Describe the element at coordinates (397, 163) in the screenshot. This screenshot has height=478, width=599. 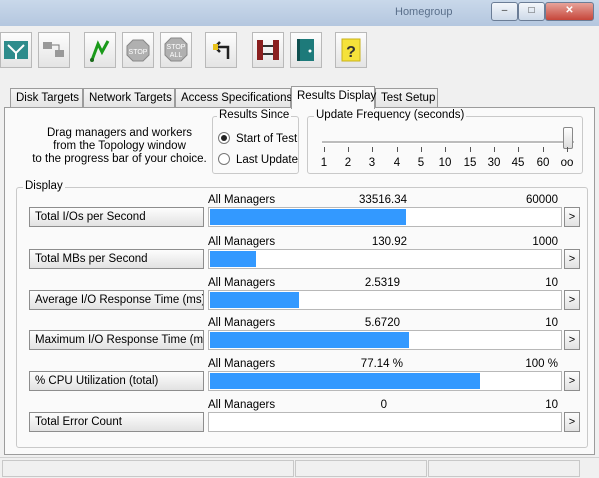
I see `tick-label-4: 4` at that location.